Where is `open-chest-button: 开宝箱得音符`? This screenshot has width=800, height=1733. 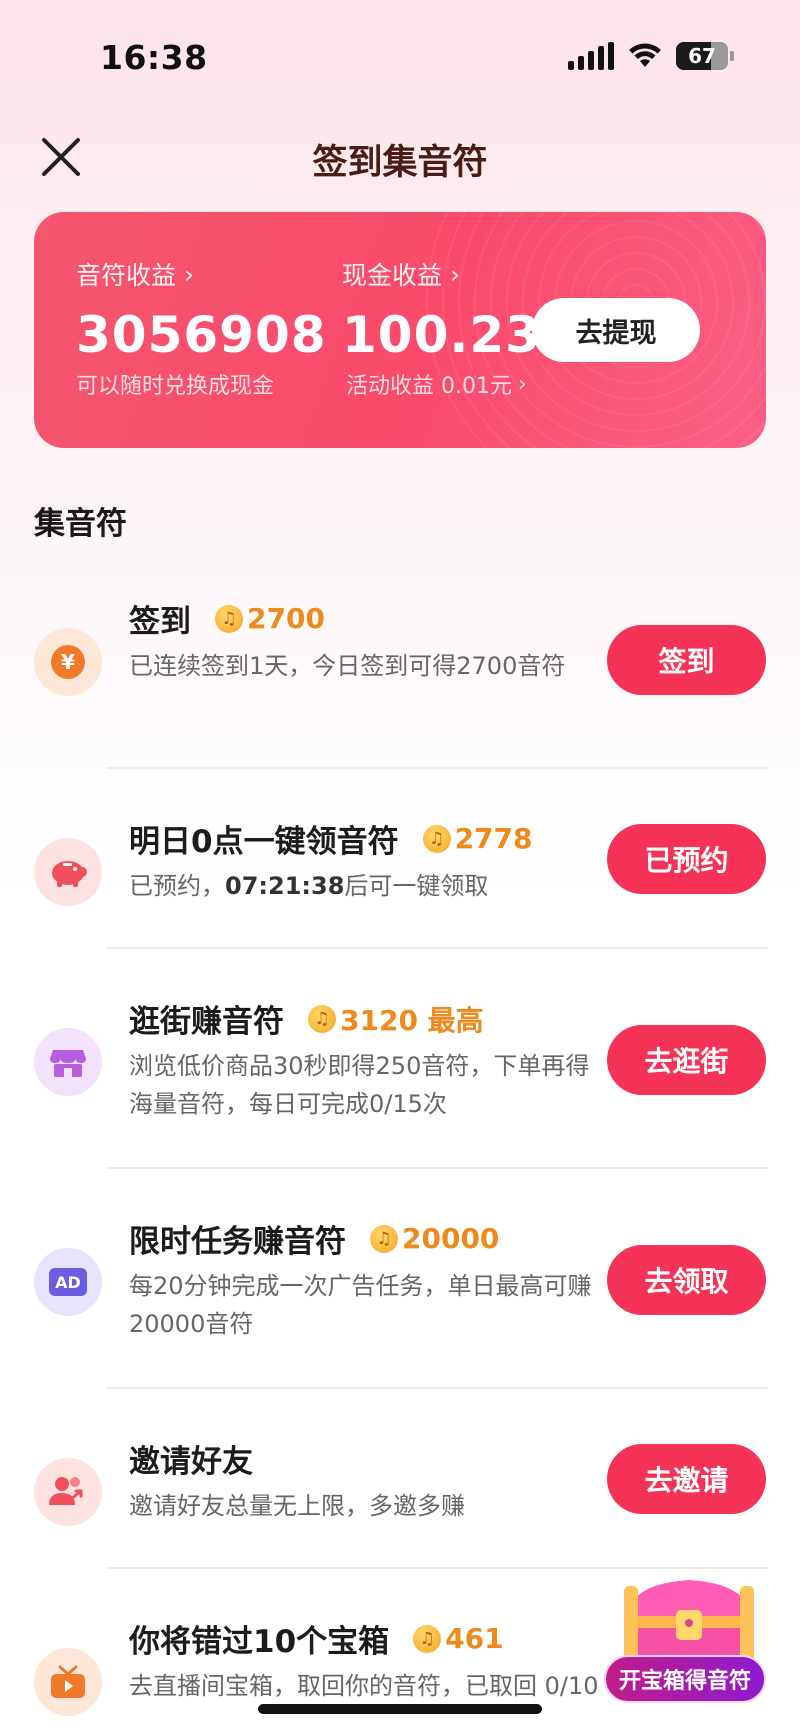 open-chest-button: 开宝箱得音符 is located at coordinates (685, 1679).